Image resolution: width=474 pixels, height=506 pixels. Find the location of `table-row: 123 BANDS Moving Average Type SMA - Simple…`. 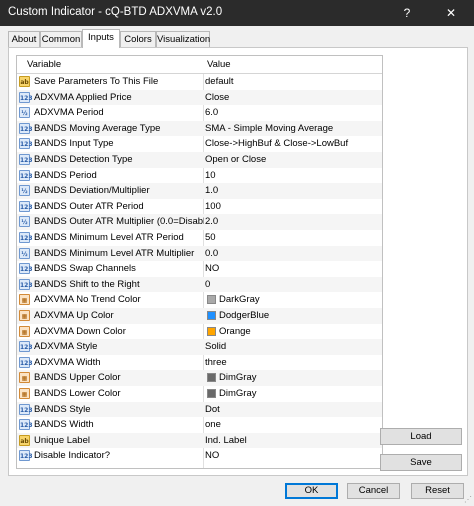

table-row: 123 BANDS Moving Average Type SMA - Simple… is located at coordinates (199, 128).